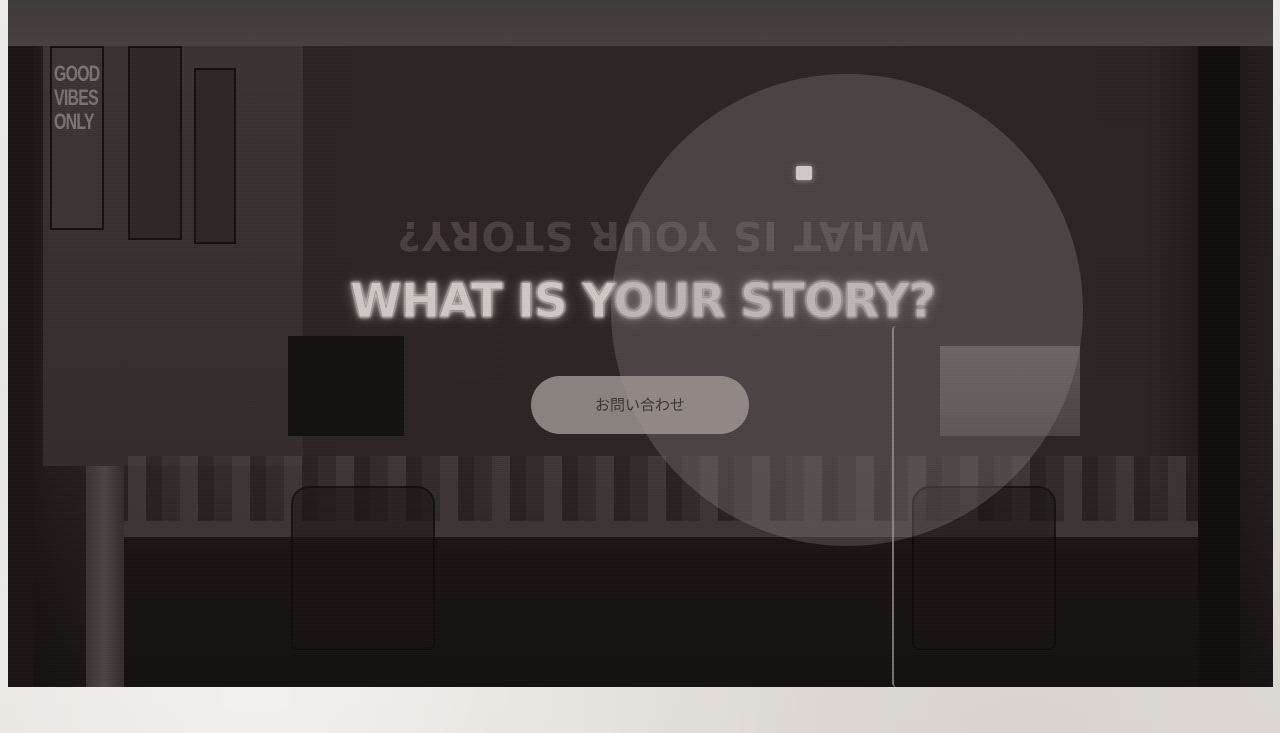 The width and height of the screenshot is (1280, 733). What do you see at coordinates (77, 97) in the screenshot?
I see `poster-text: GOOD VIBES ONLY` at bounding box center [77, 97].